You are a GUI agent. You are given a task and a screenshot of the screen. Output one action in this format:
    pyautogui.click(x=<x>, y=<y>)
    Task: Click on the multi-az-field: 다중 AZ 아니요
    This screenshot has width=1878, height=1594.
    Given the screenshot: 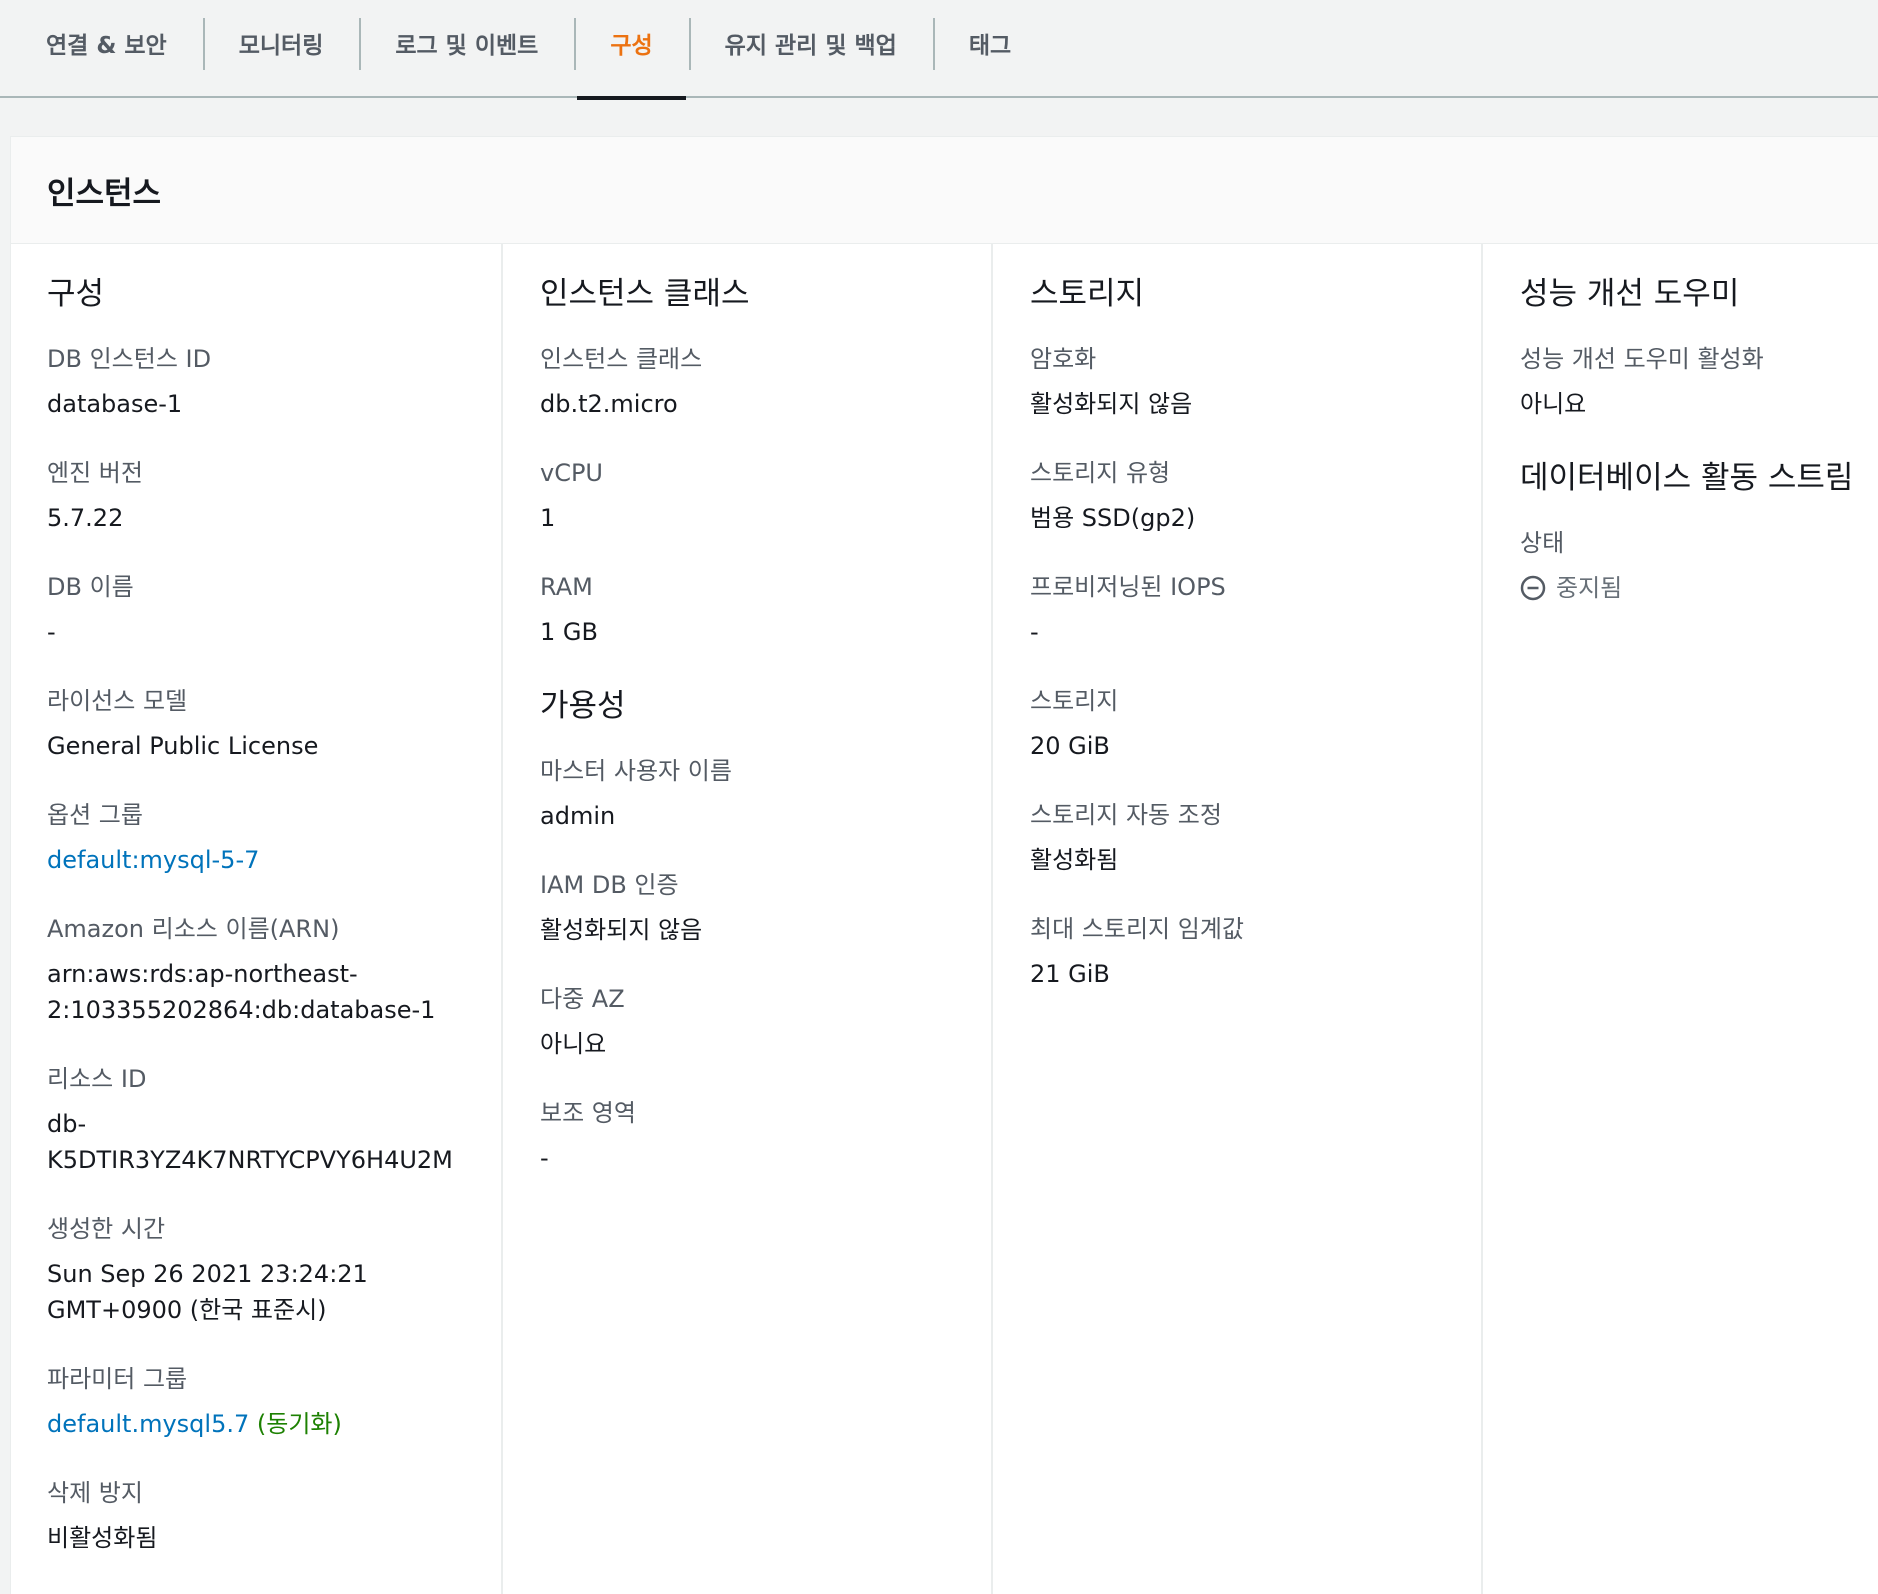 What is the action you would take?
    pyautogui.click(x=765, y=1023)
    